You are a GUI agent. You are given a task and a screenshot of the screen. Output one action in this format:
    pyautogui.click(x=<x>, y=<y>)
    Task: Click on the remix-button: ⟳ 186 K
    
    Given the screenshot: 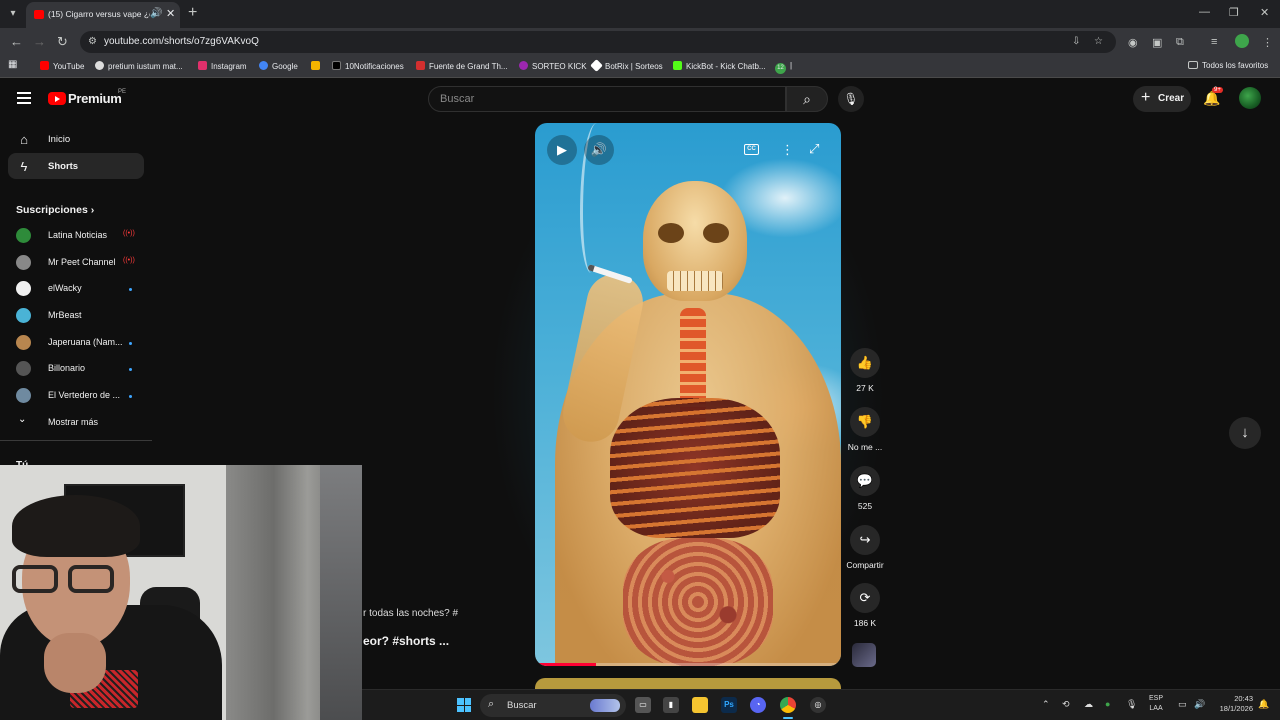 What is the action you would take?
    pyautogui.click(x=865, y=605)
    